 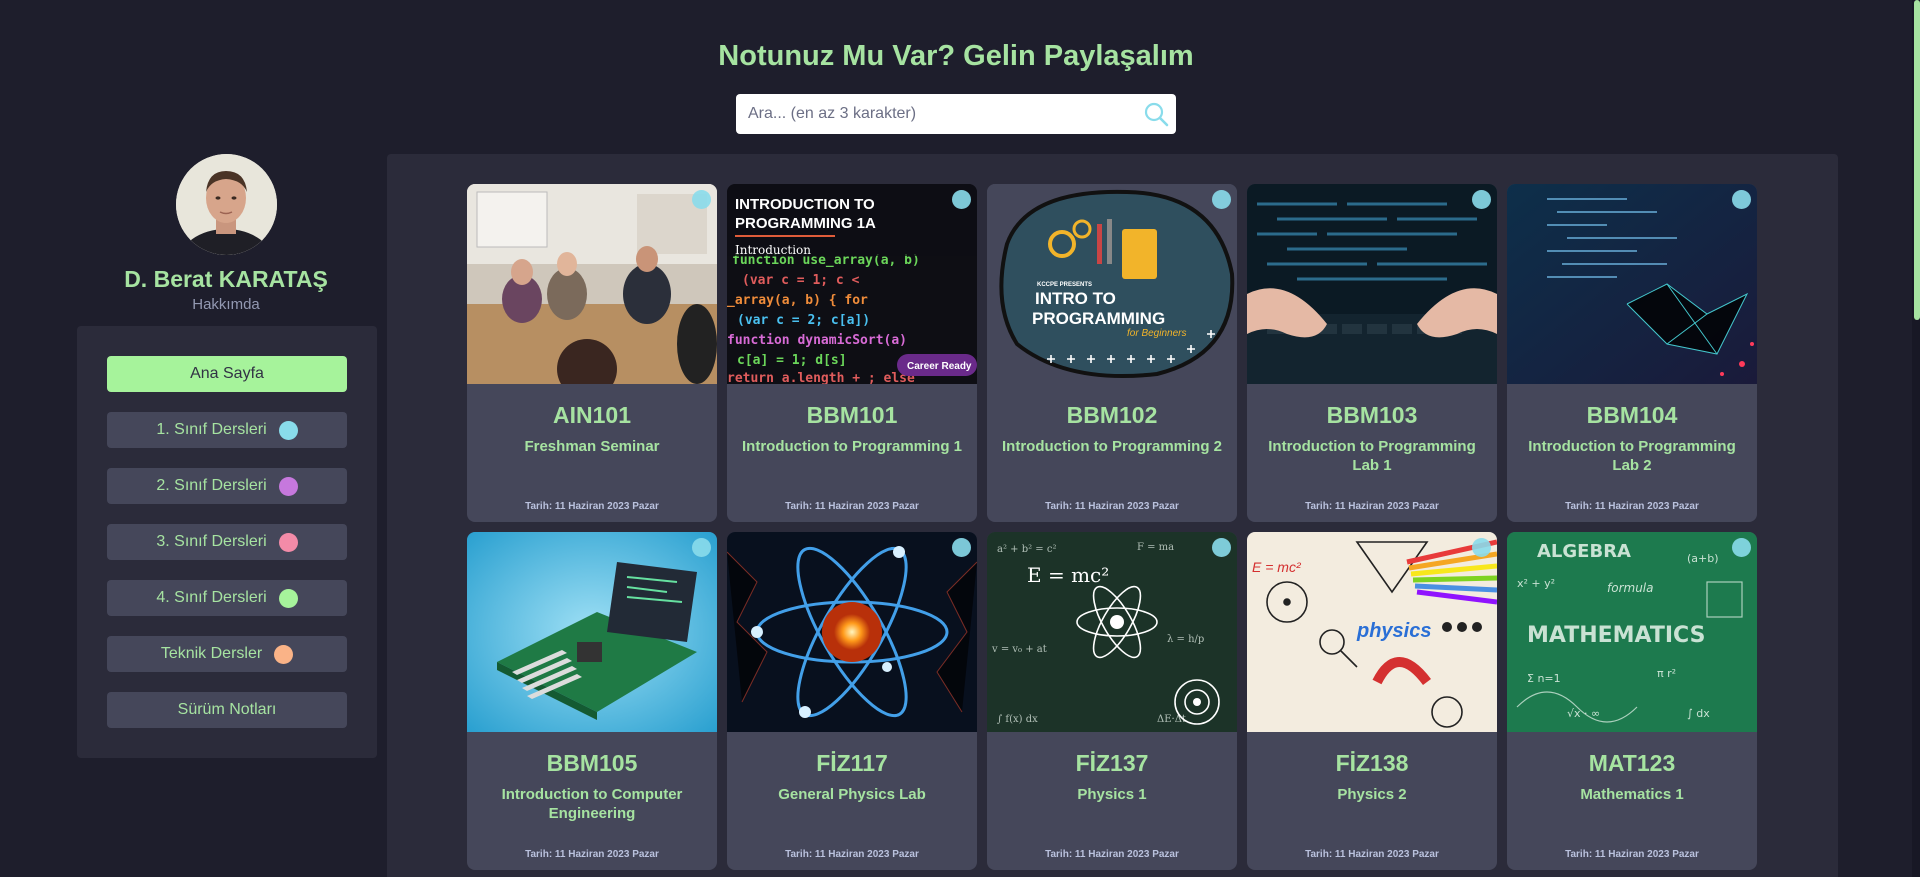 I want to click on svg-text: a² + b² = c², so click(x=1026, y=549).